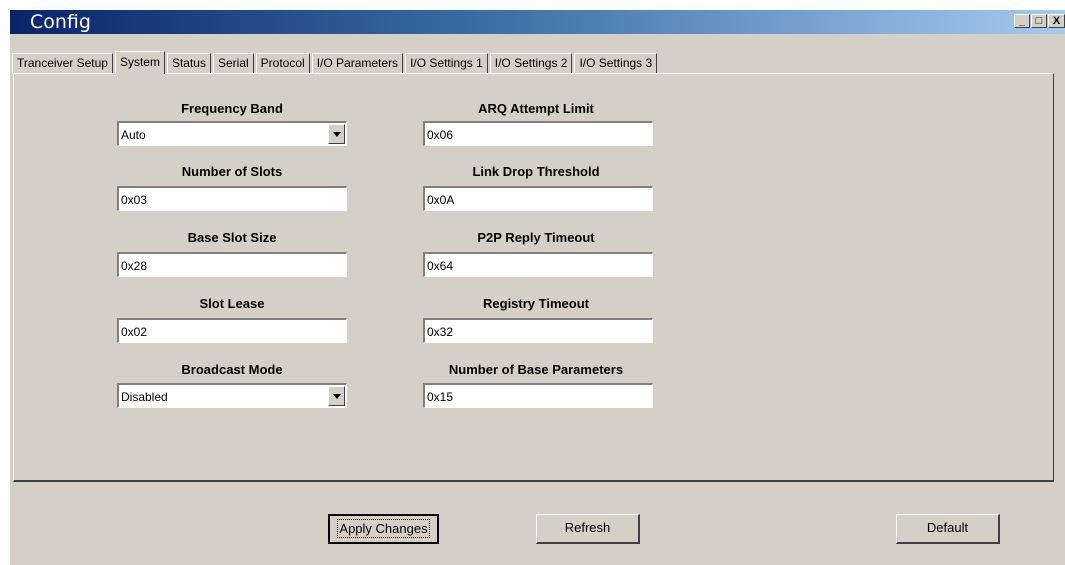 Image resolution: width=1065 pixels, height=565 pixels. What do you see at coordinates (188, 63) in the screenshot?
I see `tab-status: Status` at bounding box center [188, 63].